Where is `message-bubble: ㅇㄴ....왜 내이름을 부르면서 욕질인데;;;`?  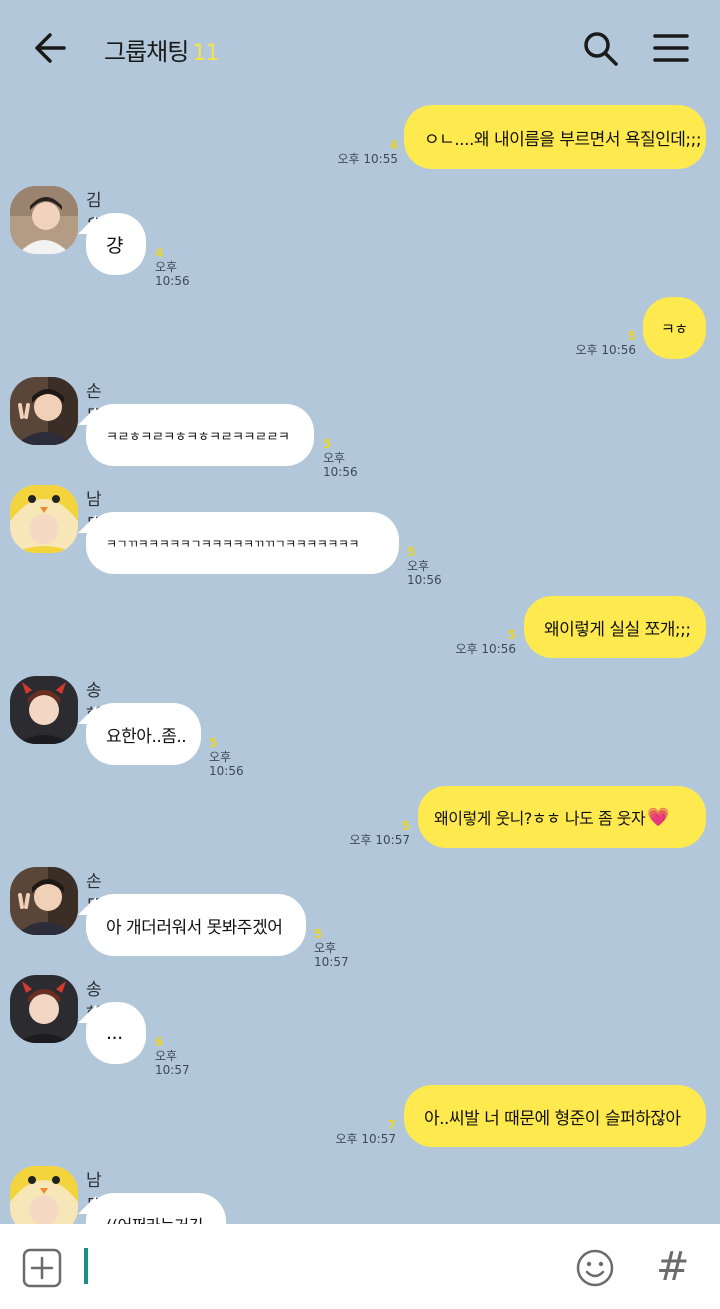
message-bubble: ㅇㄴ....왜 내이름을 부르면서 욕질인데;;; is located at coordinates (555, 137).